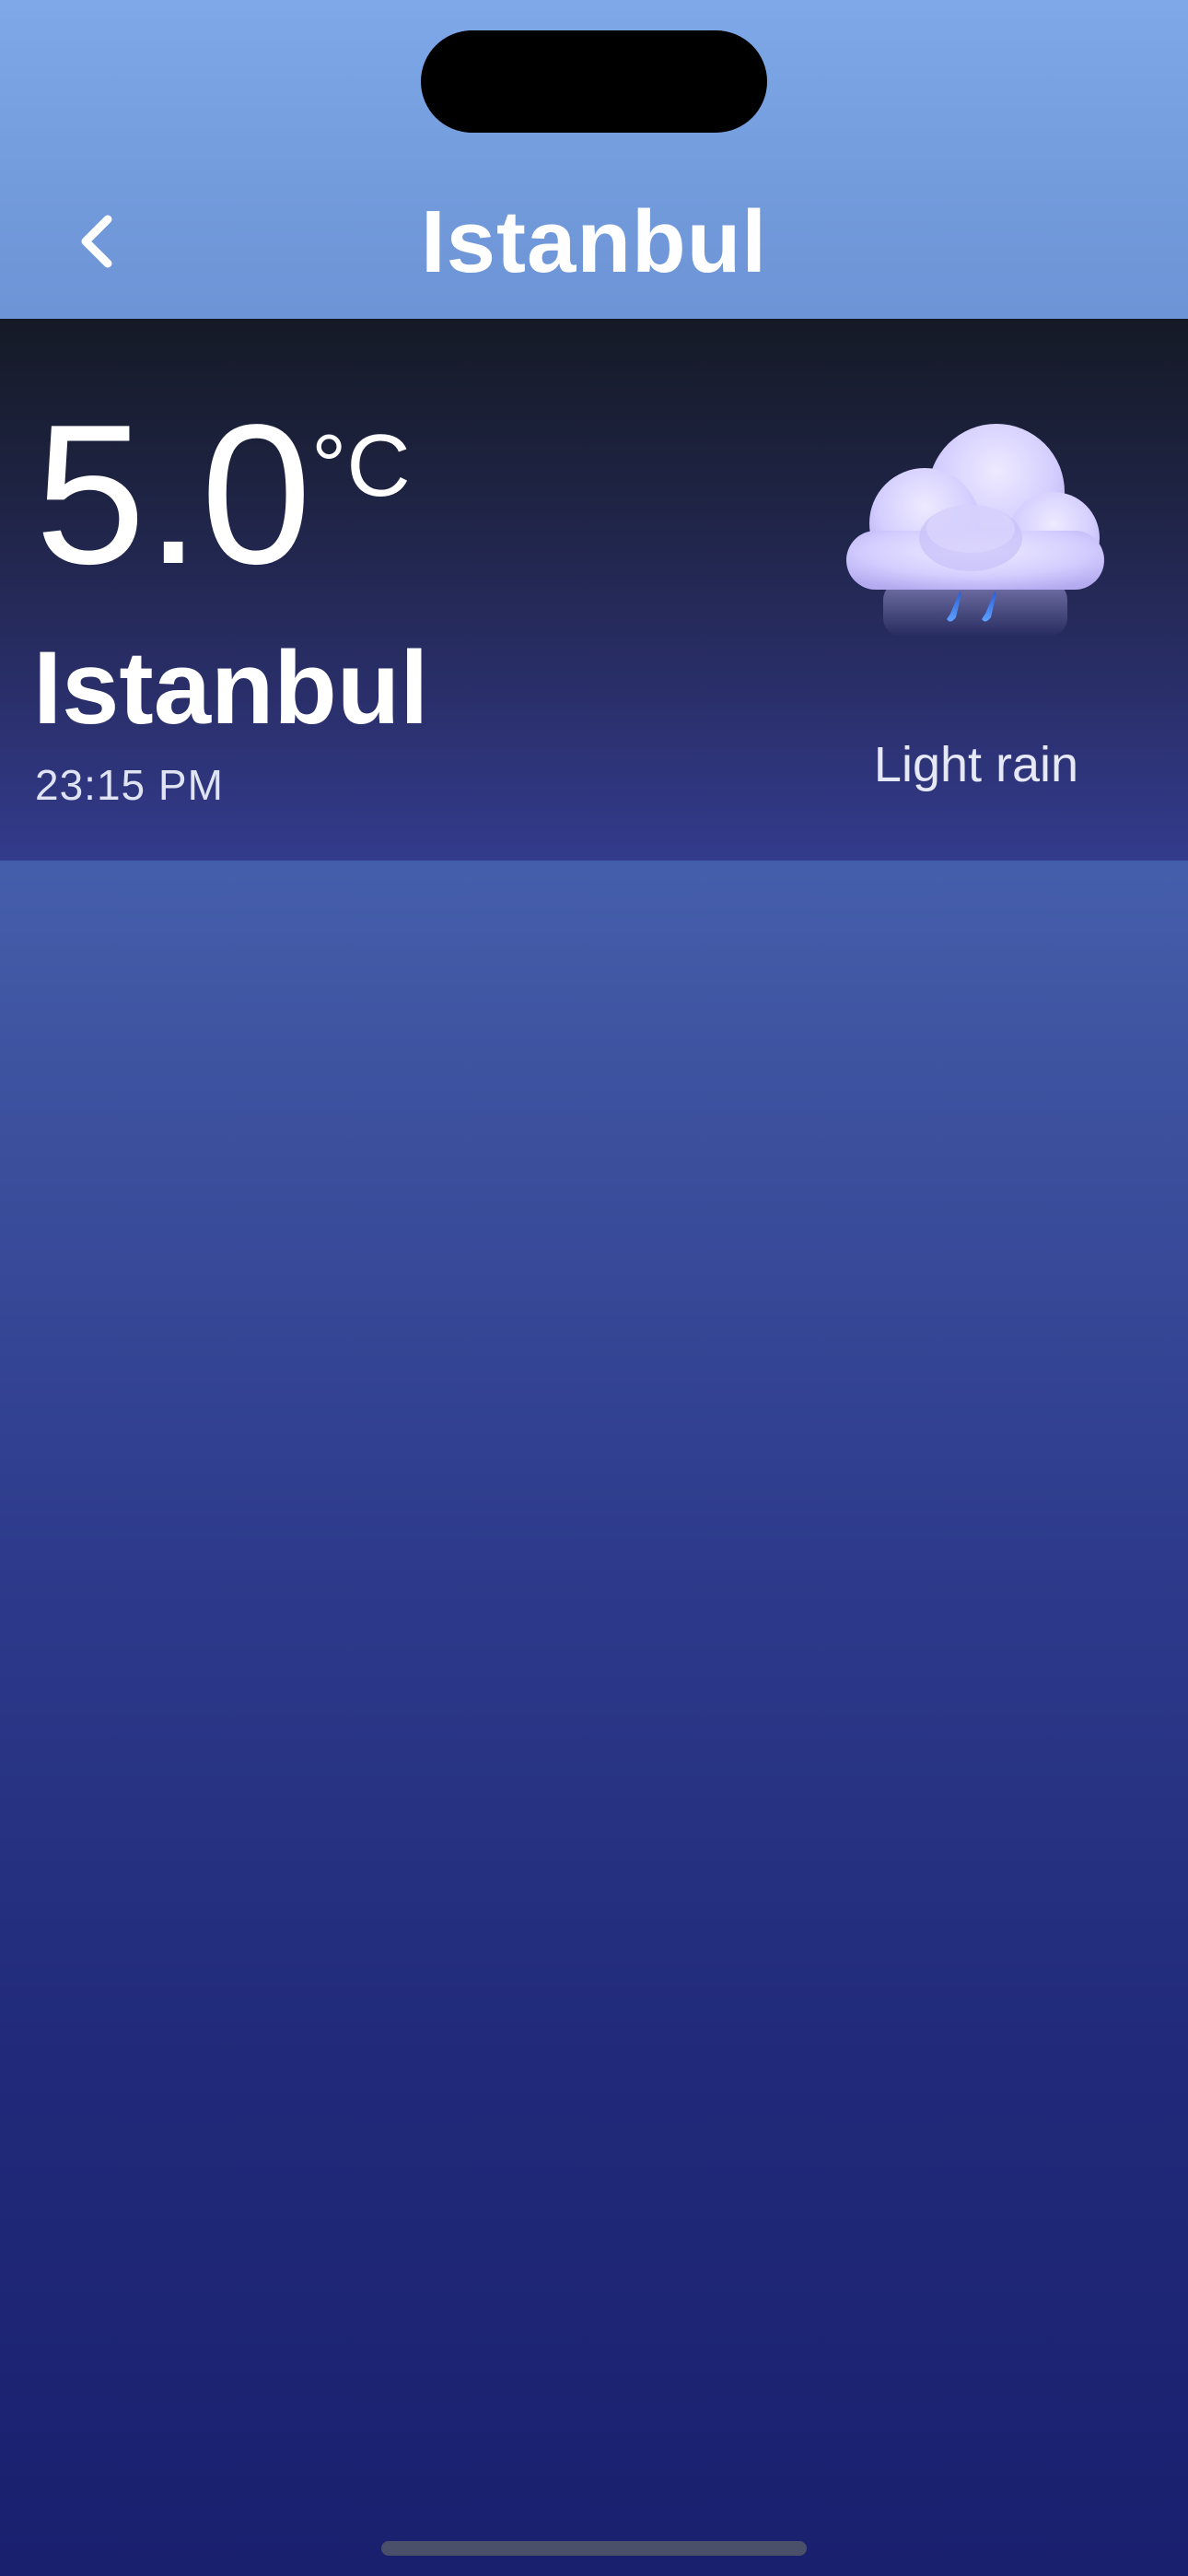  Describe the element at coordinates (593, 242) in the screenshot. I see `page-title: Istanbul` at that location.